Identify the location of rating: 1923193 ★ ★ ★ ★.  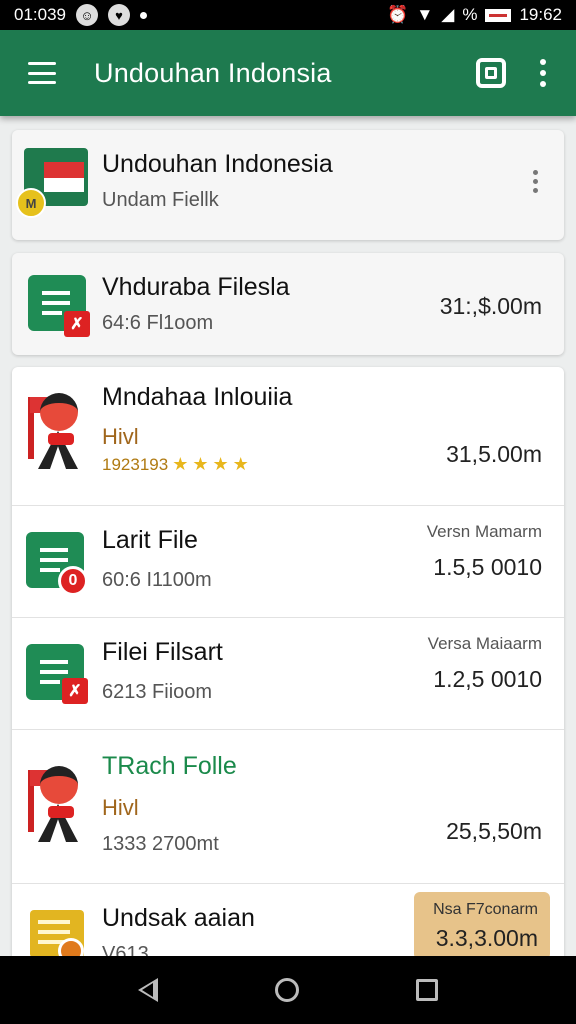
(197, 464).